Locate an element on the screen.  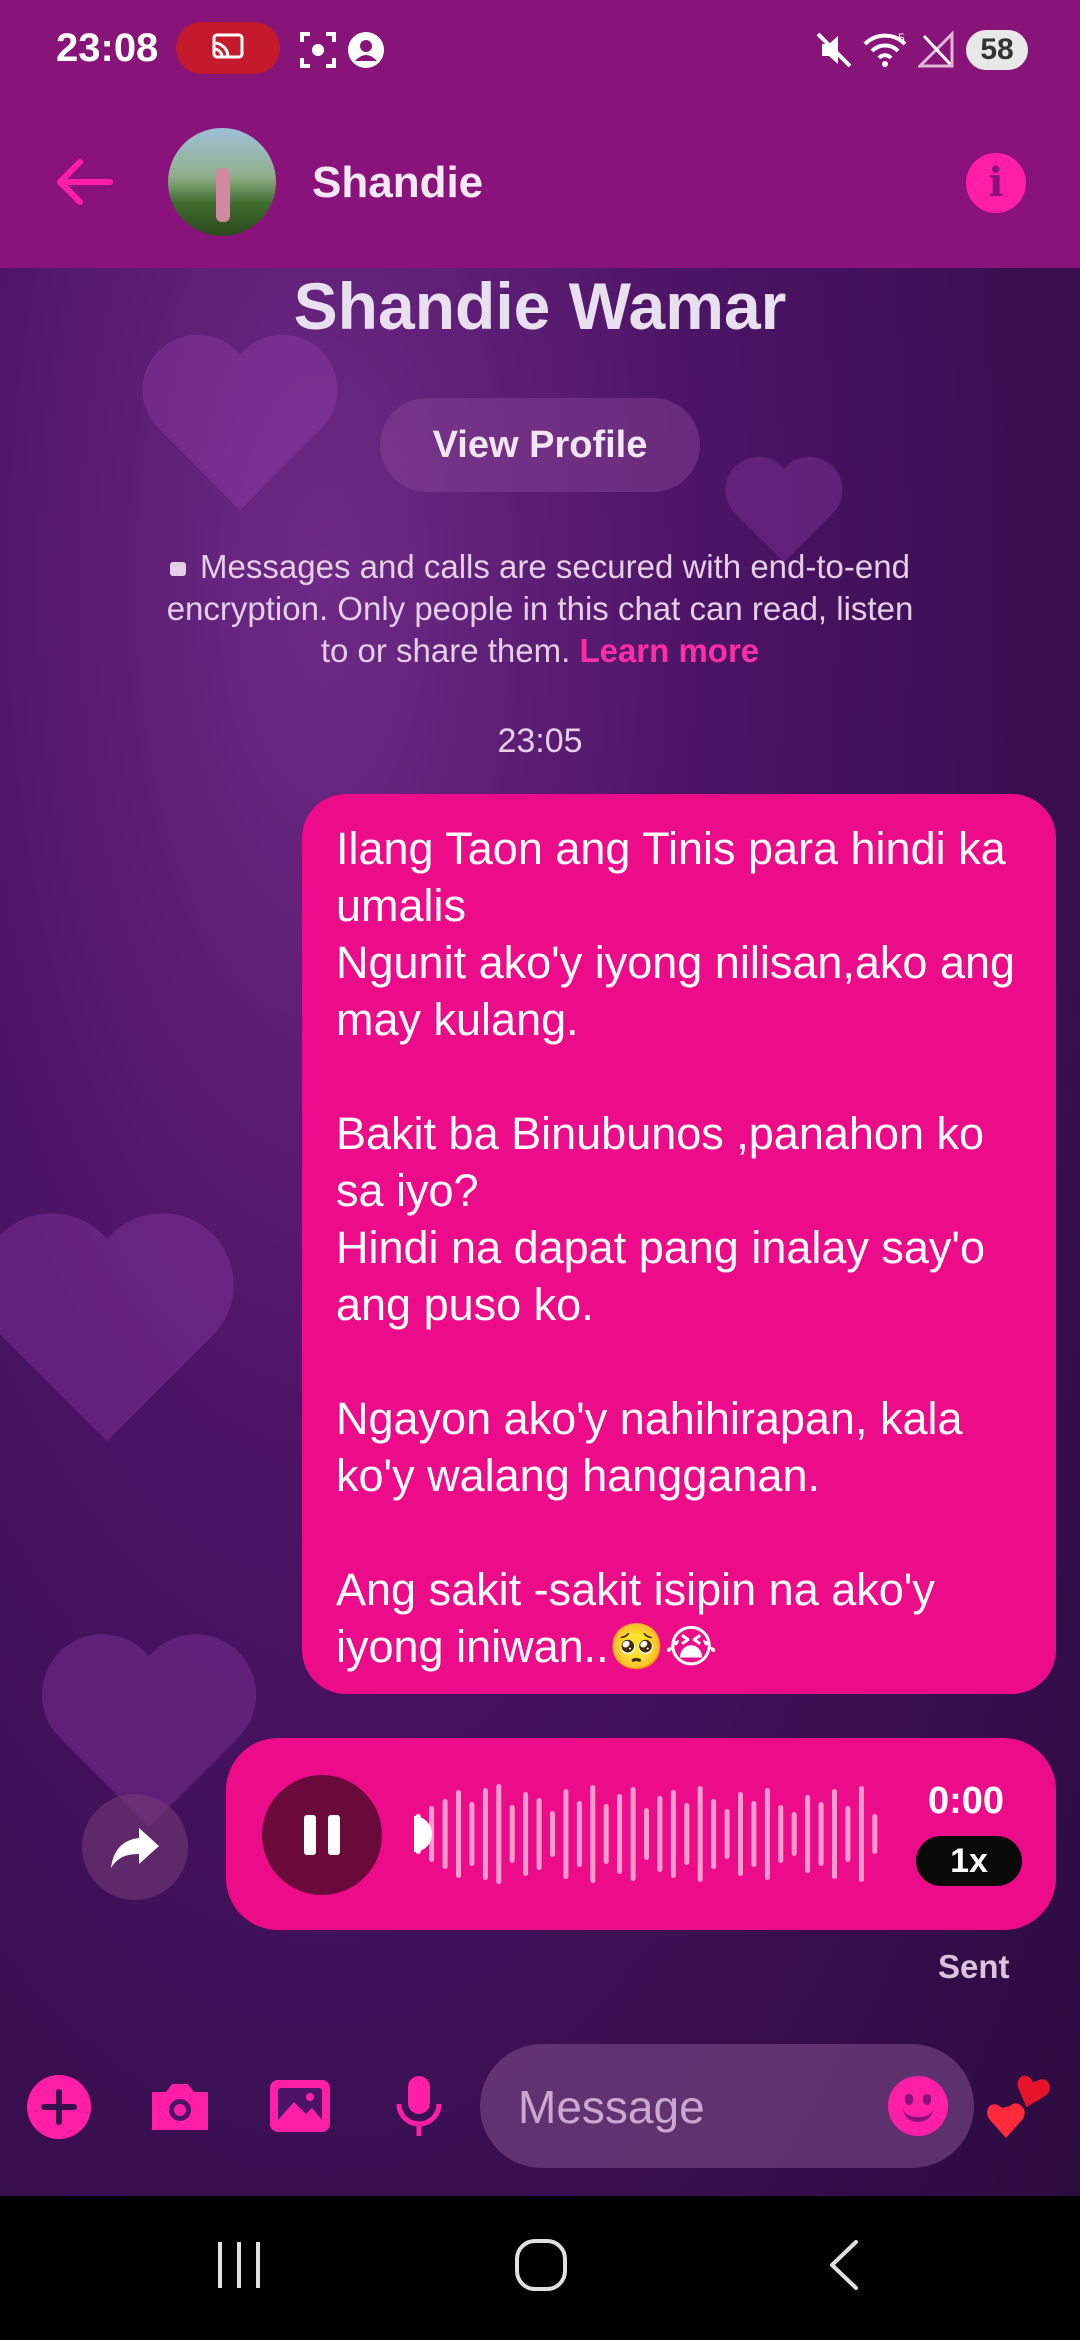
contact-avatar is located at coordinates (222, 182).